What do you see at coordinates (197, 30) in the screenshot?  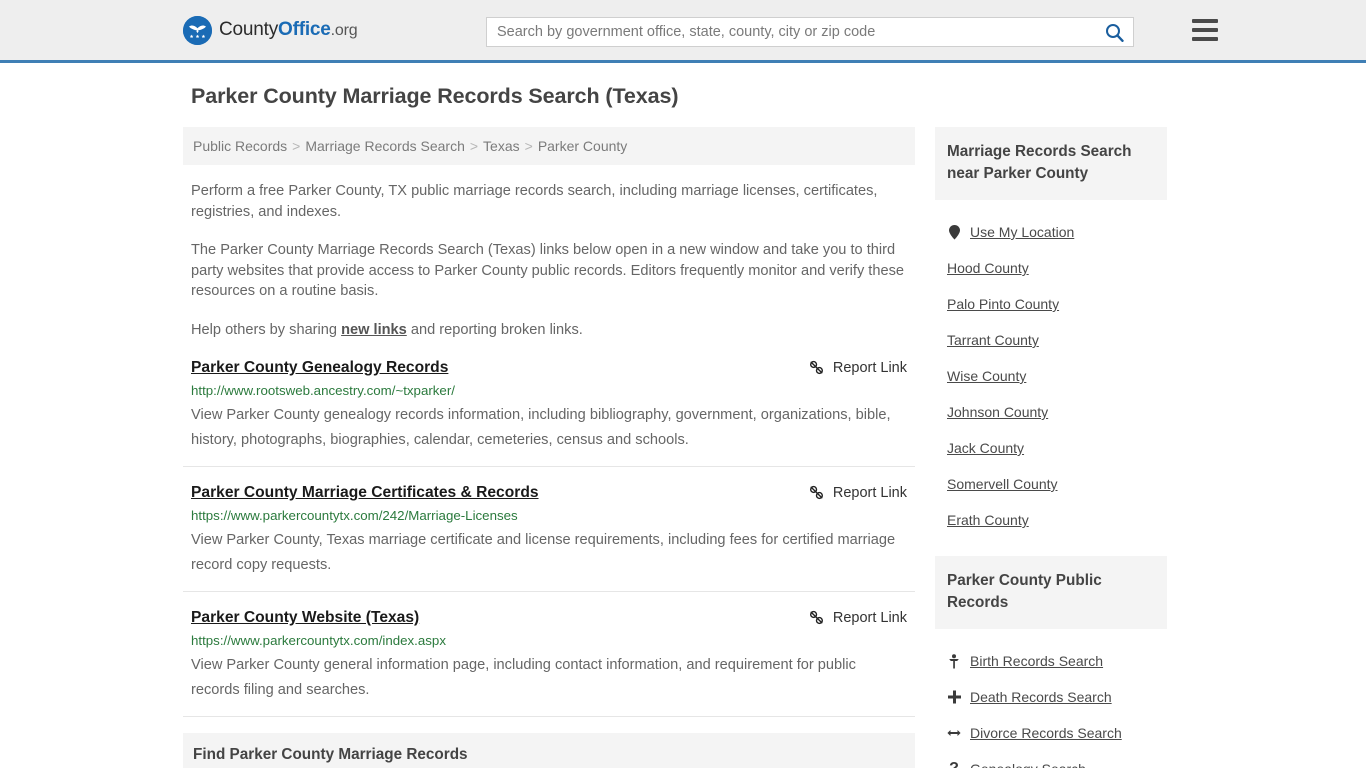 I see `county-office-logo-icon` at bounding box center [197, 30].